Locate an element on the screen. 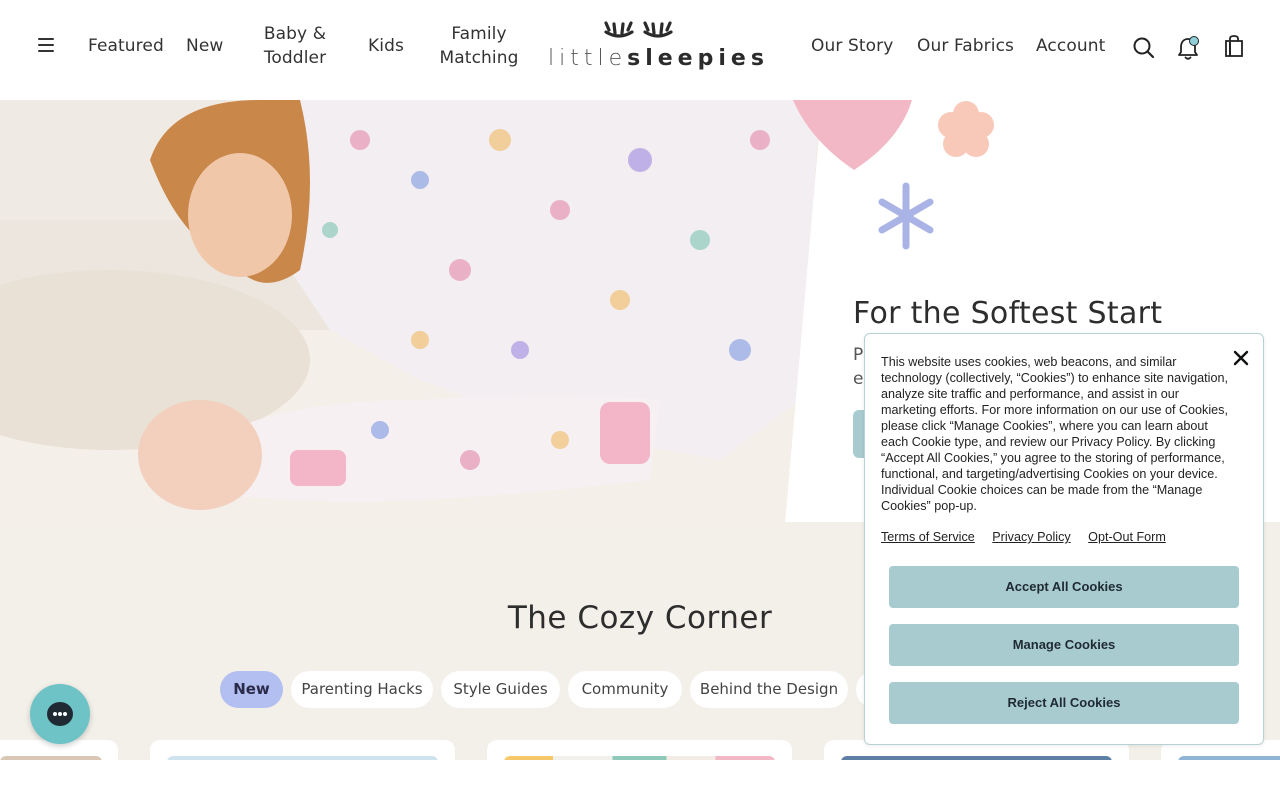  nav-family-matching-line2: Matching is located at coordinates (479, 58).